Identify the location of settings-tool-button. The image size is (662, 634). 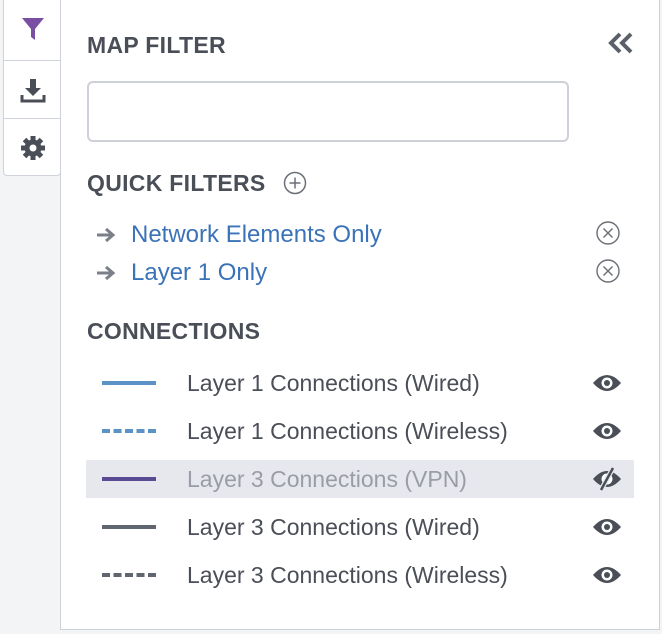
(32, 147).